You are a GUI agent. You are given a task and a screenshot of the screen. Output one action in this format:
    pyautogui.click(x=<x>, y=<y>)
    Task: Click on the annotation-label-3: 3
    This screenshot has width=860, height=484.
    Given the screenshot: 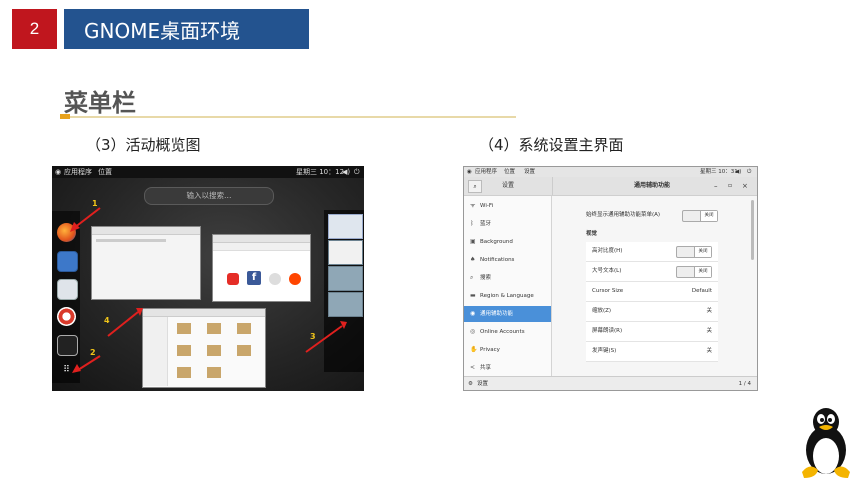 What is the action you would take?
    pyautogui.click(x=313, y=336)
    